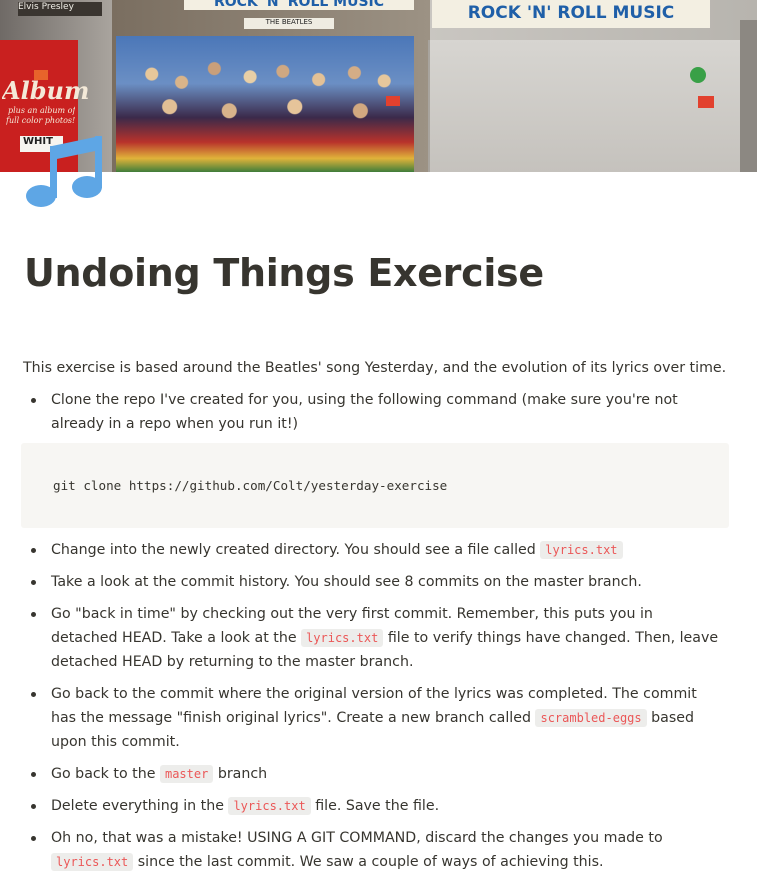 This screenshot has width=757, height=883. What do you see at coordinates (393, 101) in the screenshot?
I see `price-sticker-red` at bounding box center [393, 101].